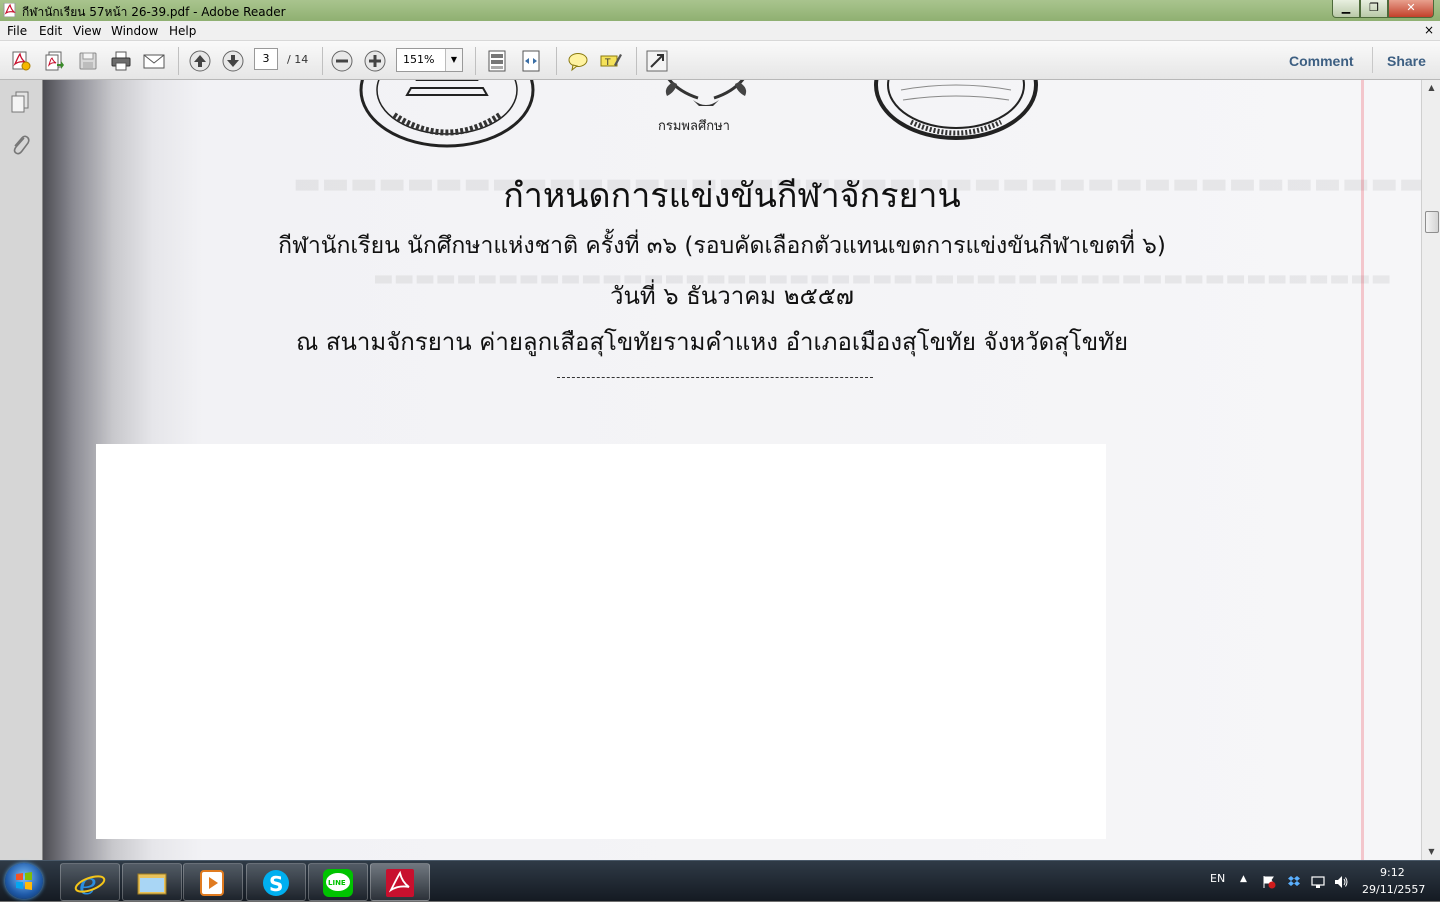 The image size is (1440, 902). I want to click on scroll-up-icon: ▲, so click(1431, 88).